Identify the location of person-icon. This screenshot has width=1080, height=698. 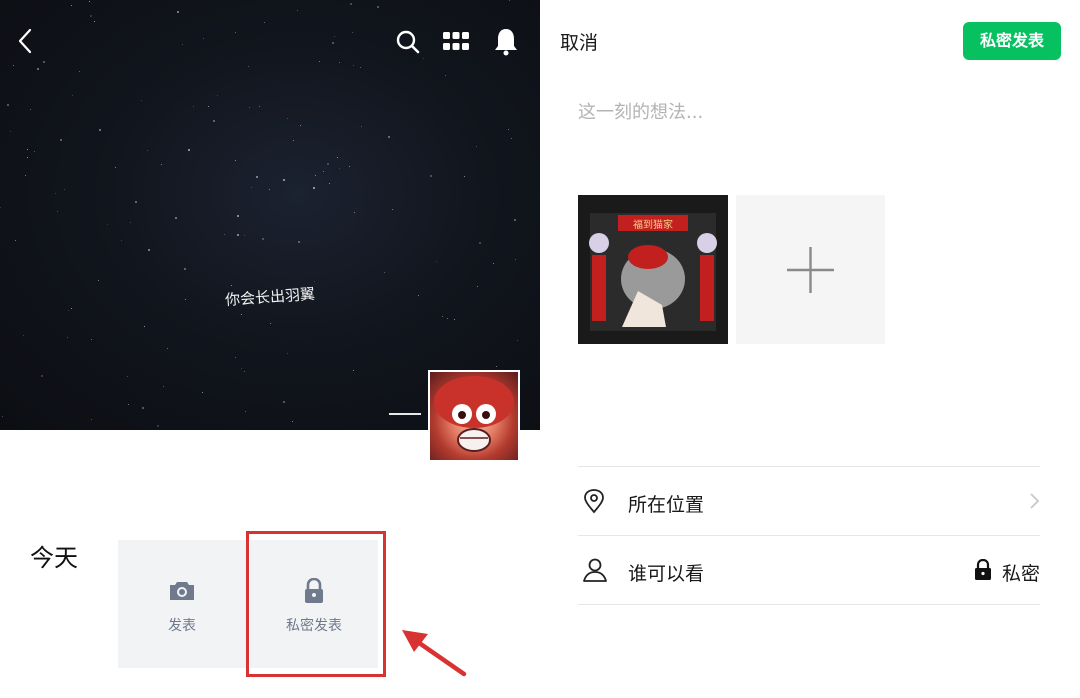
(595, 572).